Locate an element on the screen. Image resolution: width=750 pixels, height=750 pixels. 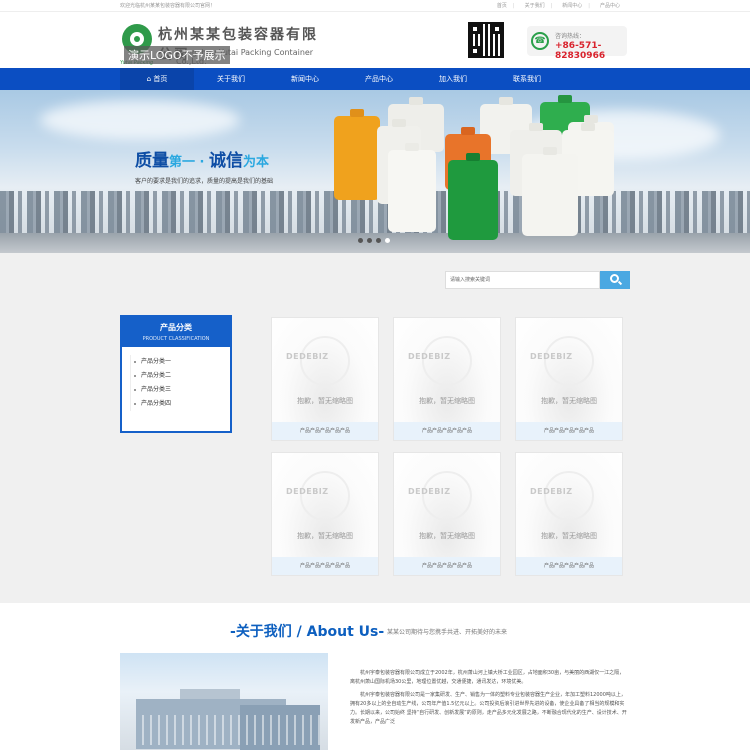
slider-dot-active is located at coordinates (387, 240).